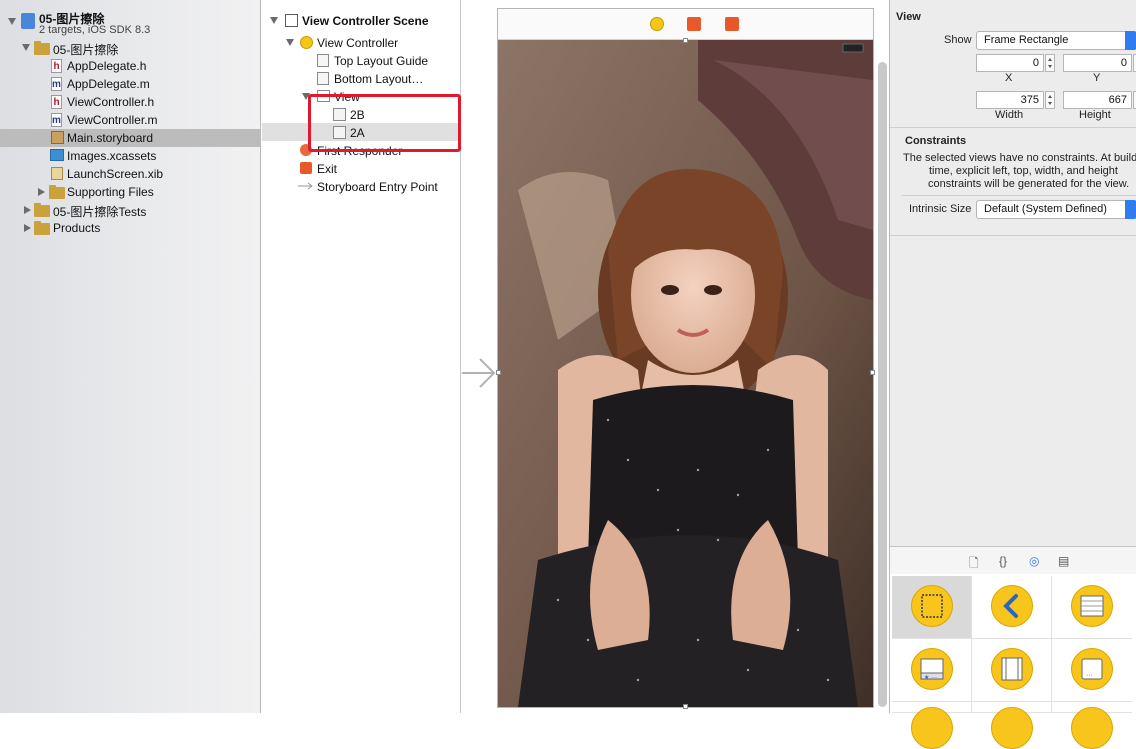 The width and height of the screenshot is (1136, 749). I want to click on outline-vc-row: View Controller, so click(361, 42).